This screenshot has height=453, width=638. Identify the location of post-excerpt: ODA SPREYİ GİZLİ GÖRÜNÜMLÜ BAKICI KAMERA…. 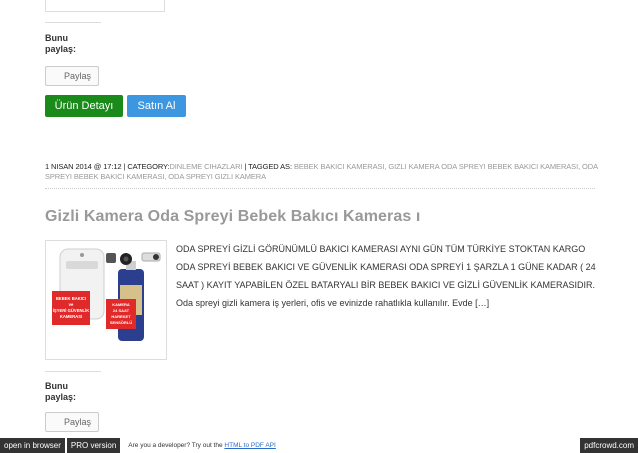
(386, 276).